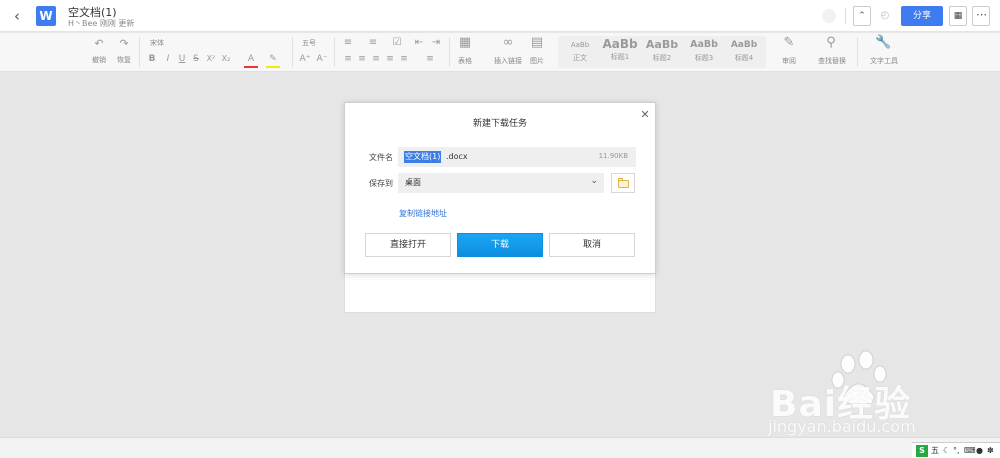 This screenshot has height=458, width=1000. Describe the element at coordinates (508, 43) in the screenshot. I see `link-icon: ∞` at that location.